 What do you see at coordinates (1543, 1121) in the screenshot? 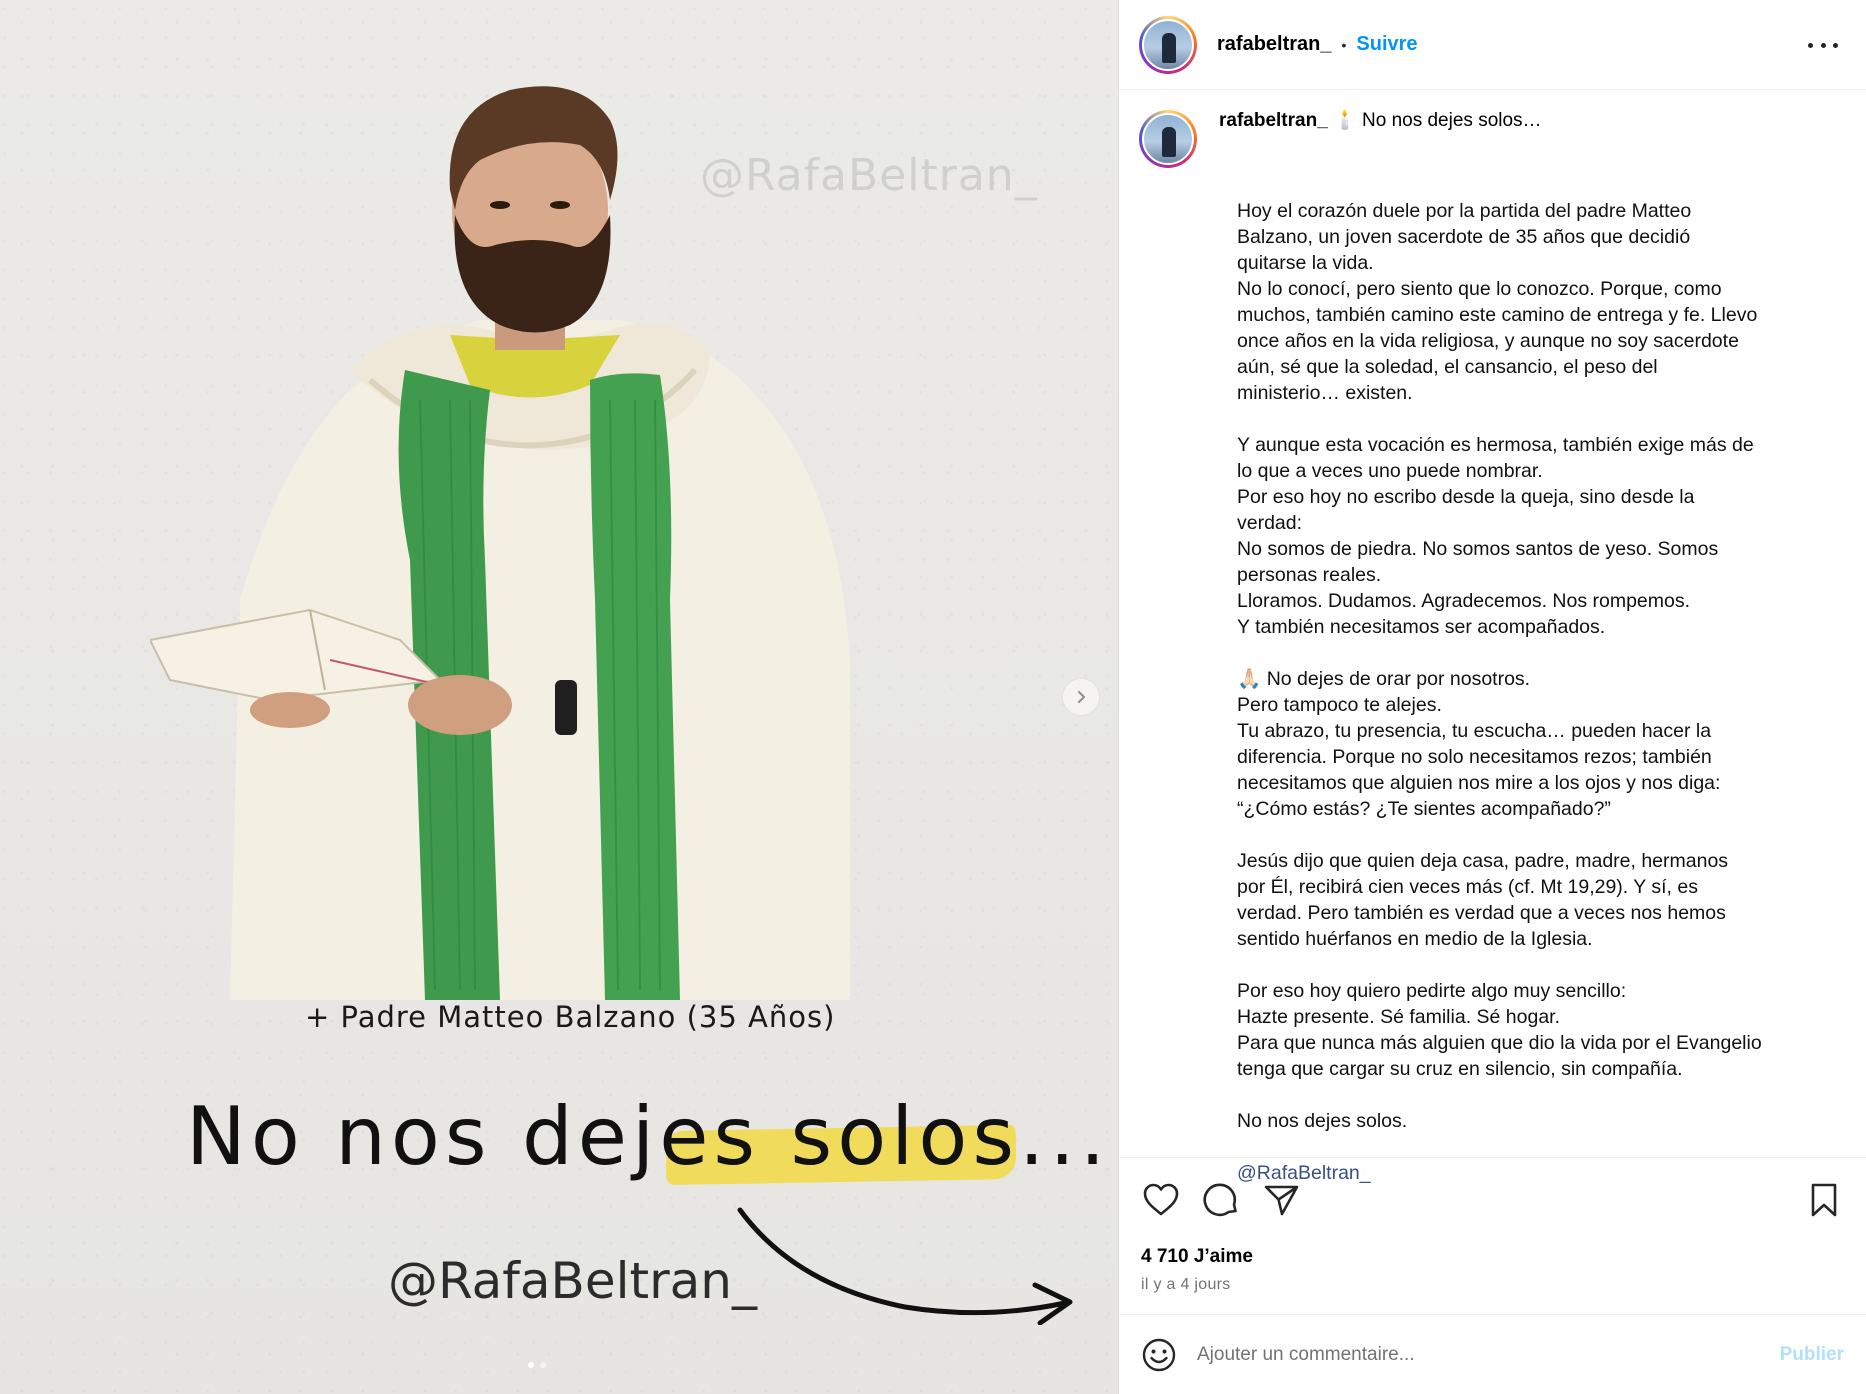
I see `caption-paragraph: No nos dejes solos.` at bounding box center [1543, 1121].